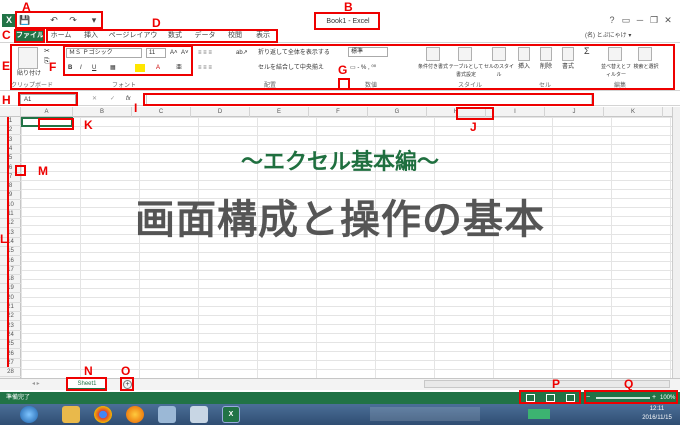 The height and width of the screenshot is (425, 680). Describe the element at coordinates (10, 252) in the screenshot. I see `row-header-15: 15` at that location.